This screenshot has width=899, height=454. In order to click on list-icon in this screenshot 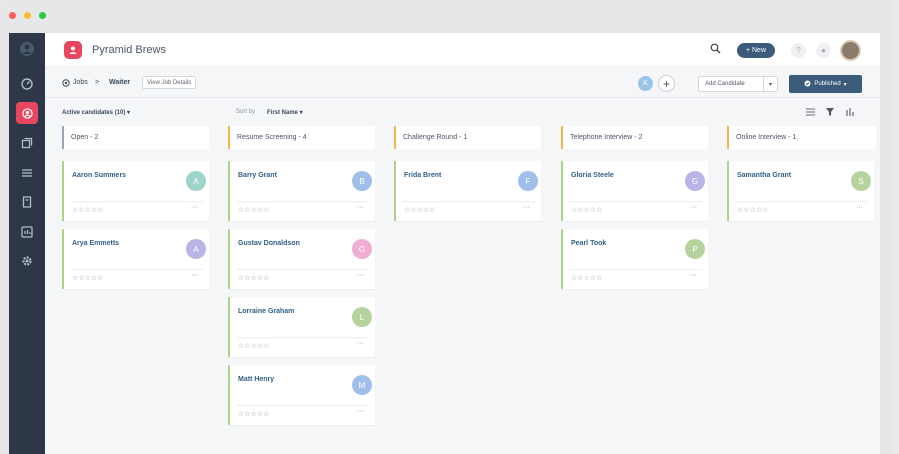, I will do `click(27, 173)`.